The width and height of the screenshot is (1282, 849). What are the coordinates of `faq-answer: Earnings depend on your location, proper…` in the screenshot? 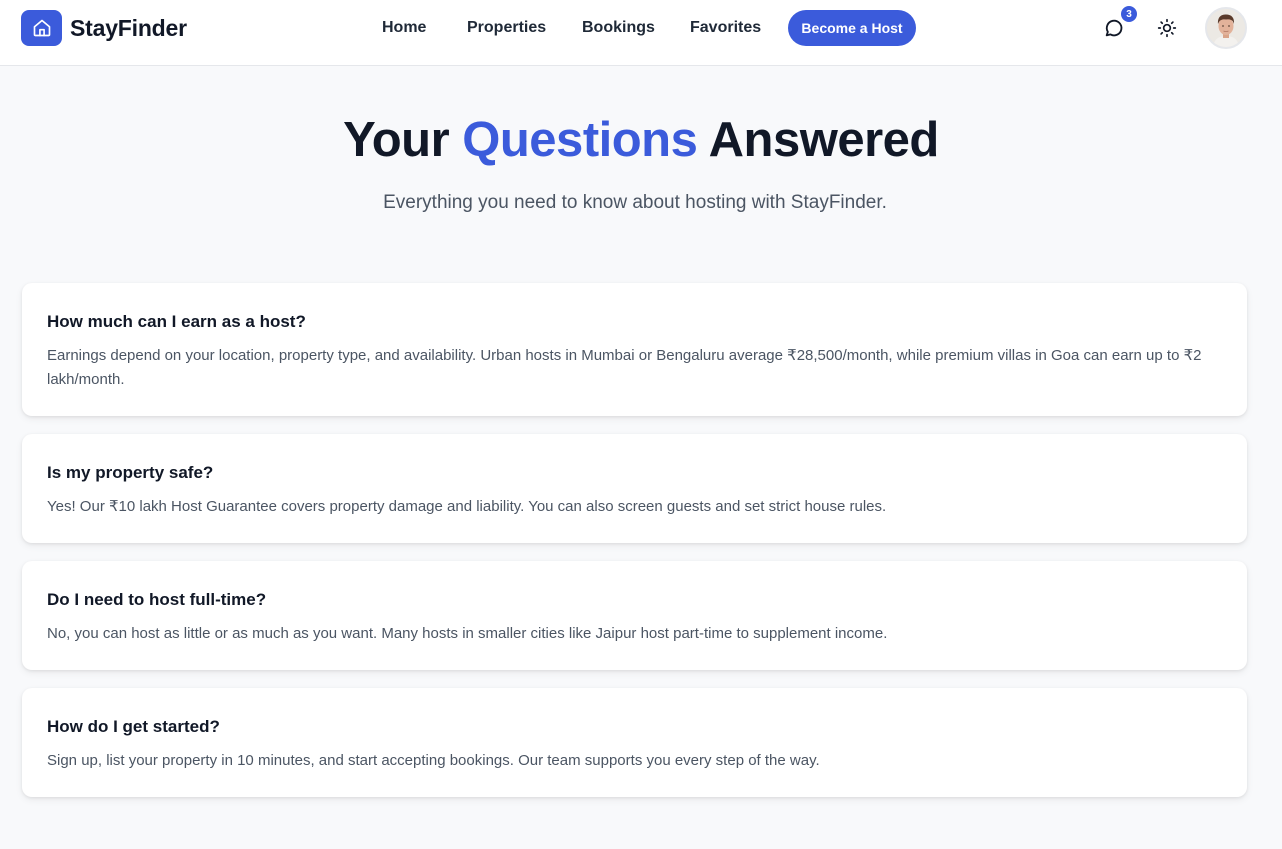 It's located at (624, 367).